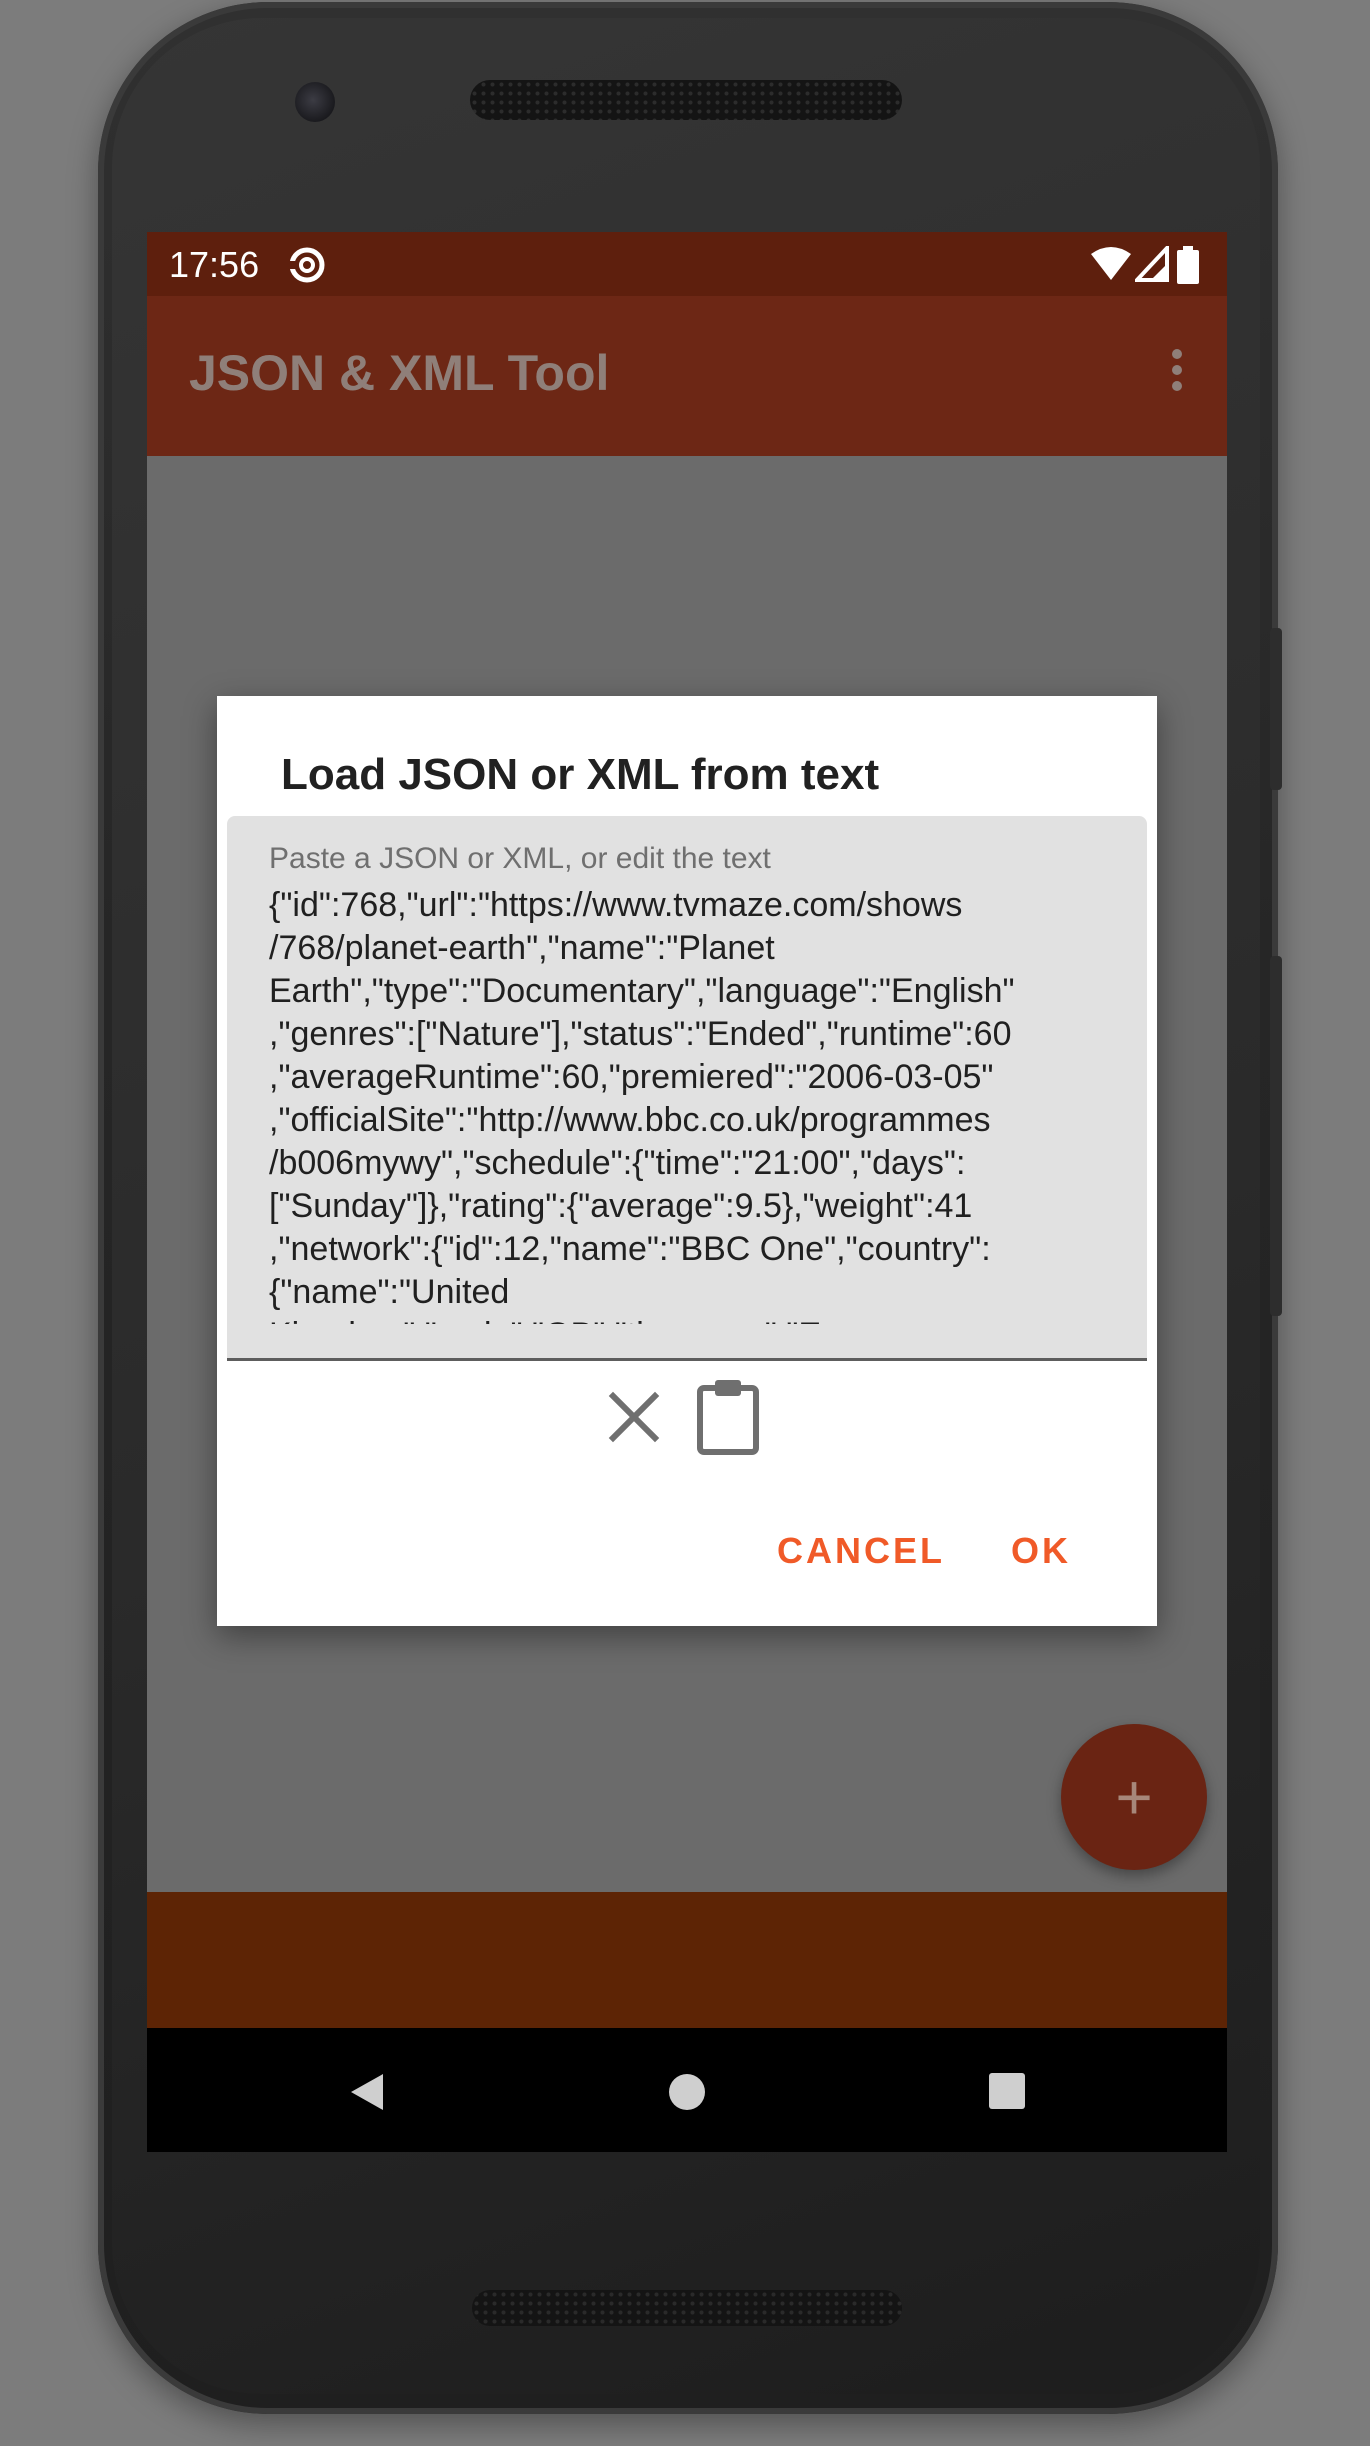 The height and width of the screenshot is (2446, 1370). What do you see at coordinates (1134, 1797) in the screenshot?
I see `add-fab-button: +` at bounding box center [1134, 1797].